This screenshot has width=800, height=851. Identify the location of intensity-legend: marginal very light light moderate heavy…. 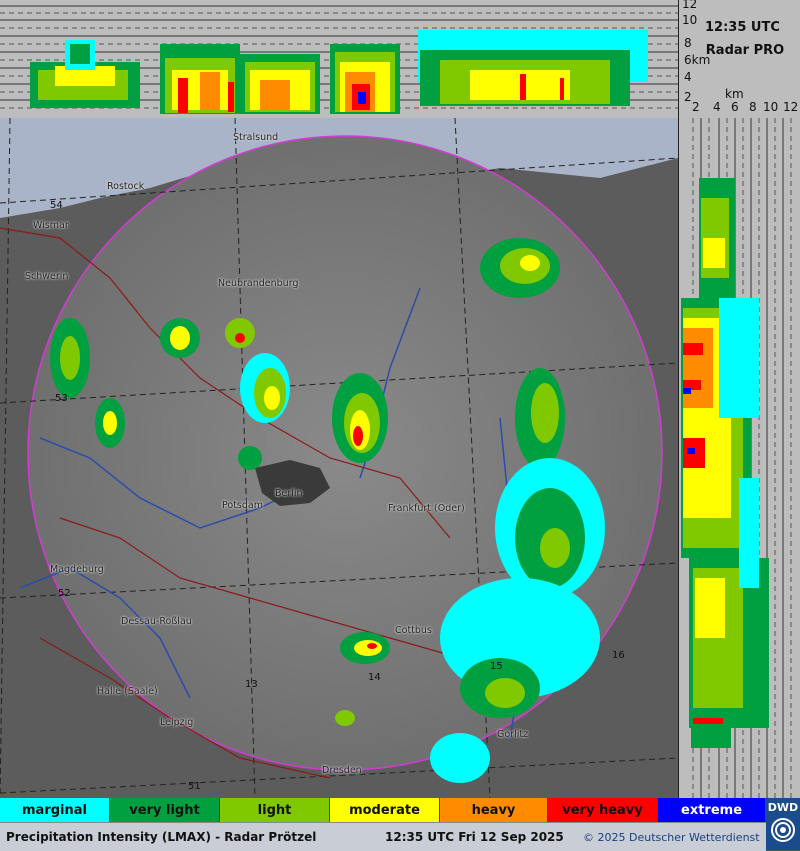
(383, 810).